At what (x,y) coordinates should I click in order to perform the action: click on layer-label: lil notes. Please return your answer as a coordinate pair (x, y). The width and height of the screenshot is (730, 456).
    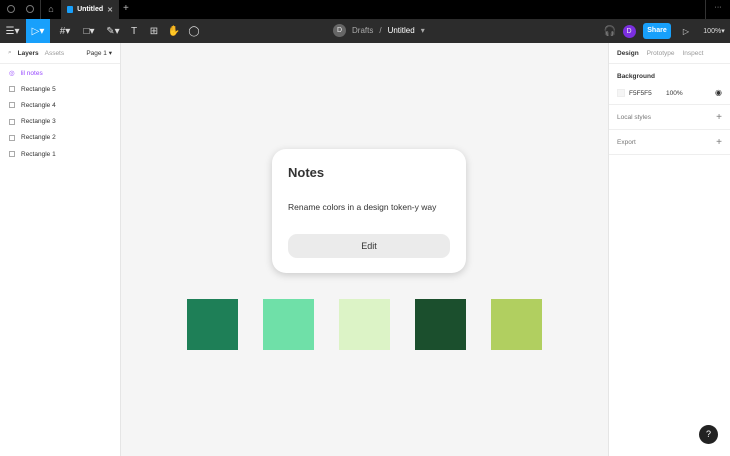
    Looking at the image, I should click on (31, 73).